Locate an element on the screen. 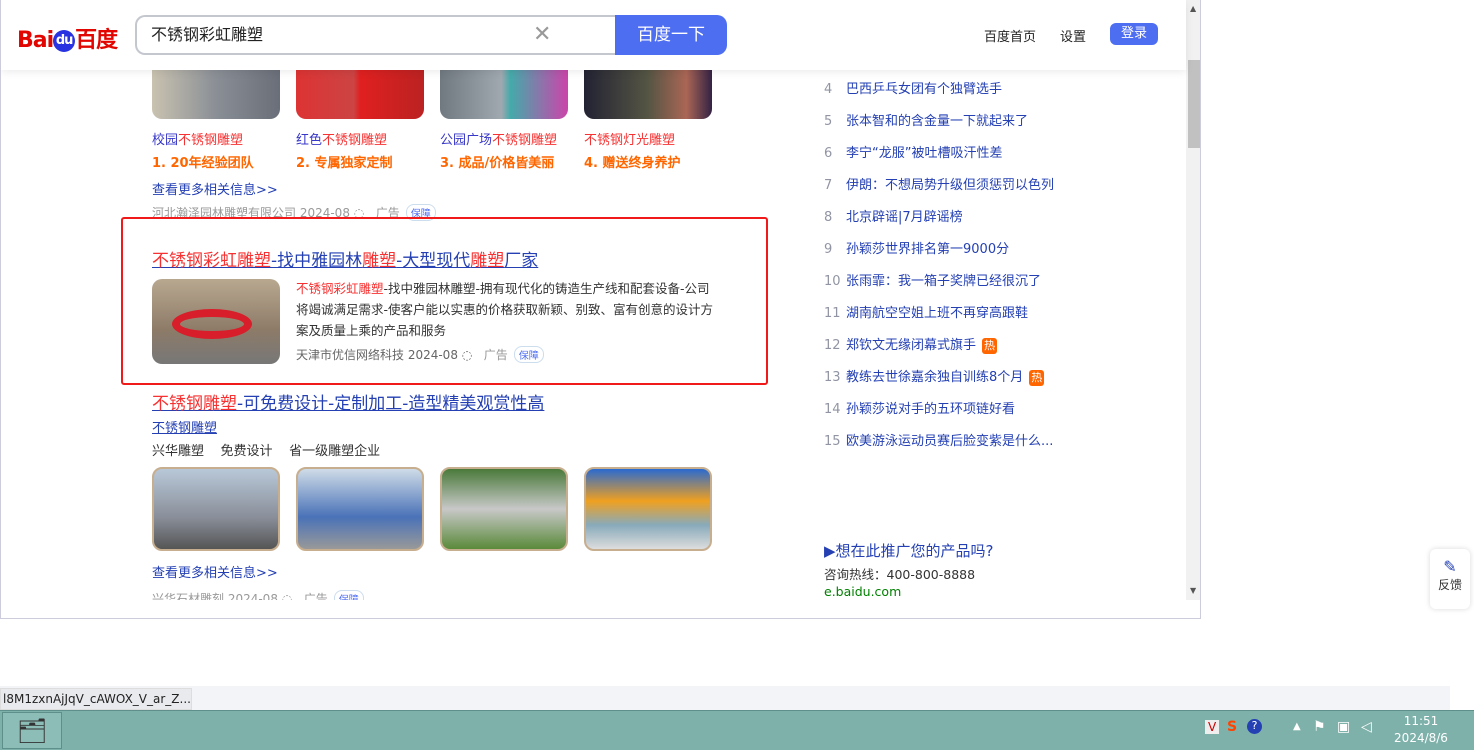 The width and height of the screenshot is (1474, 750). hot-search-item: 12 郑钦文无缘闭幕式旗手热 is located at coordinates (939, 346).